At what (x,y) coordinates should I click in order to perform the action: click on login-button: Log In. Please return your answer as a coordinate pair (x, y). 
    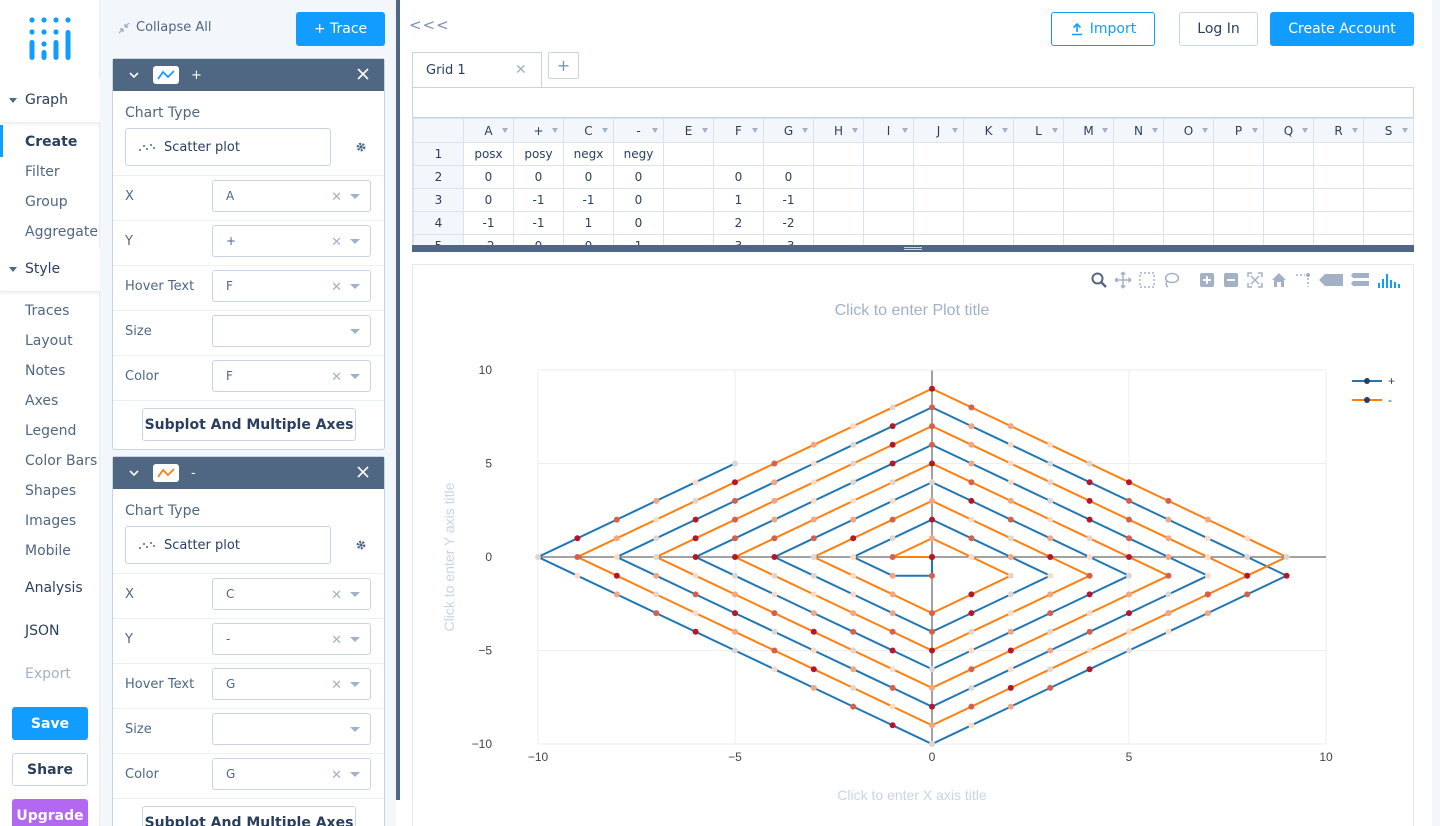
    Looking at the image, I should click on (1218, 29).